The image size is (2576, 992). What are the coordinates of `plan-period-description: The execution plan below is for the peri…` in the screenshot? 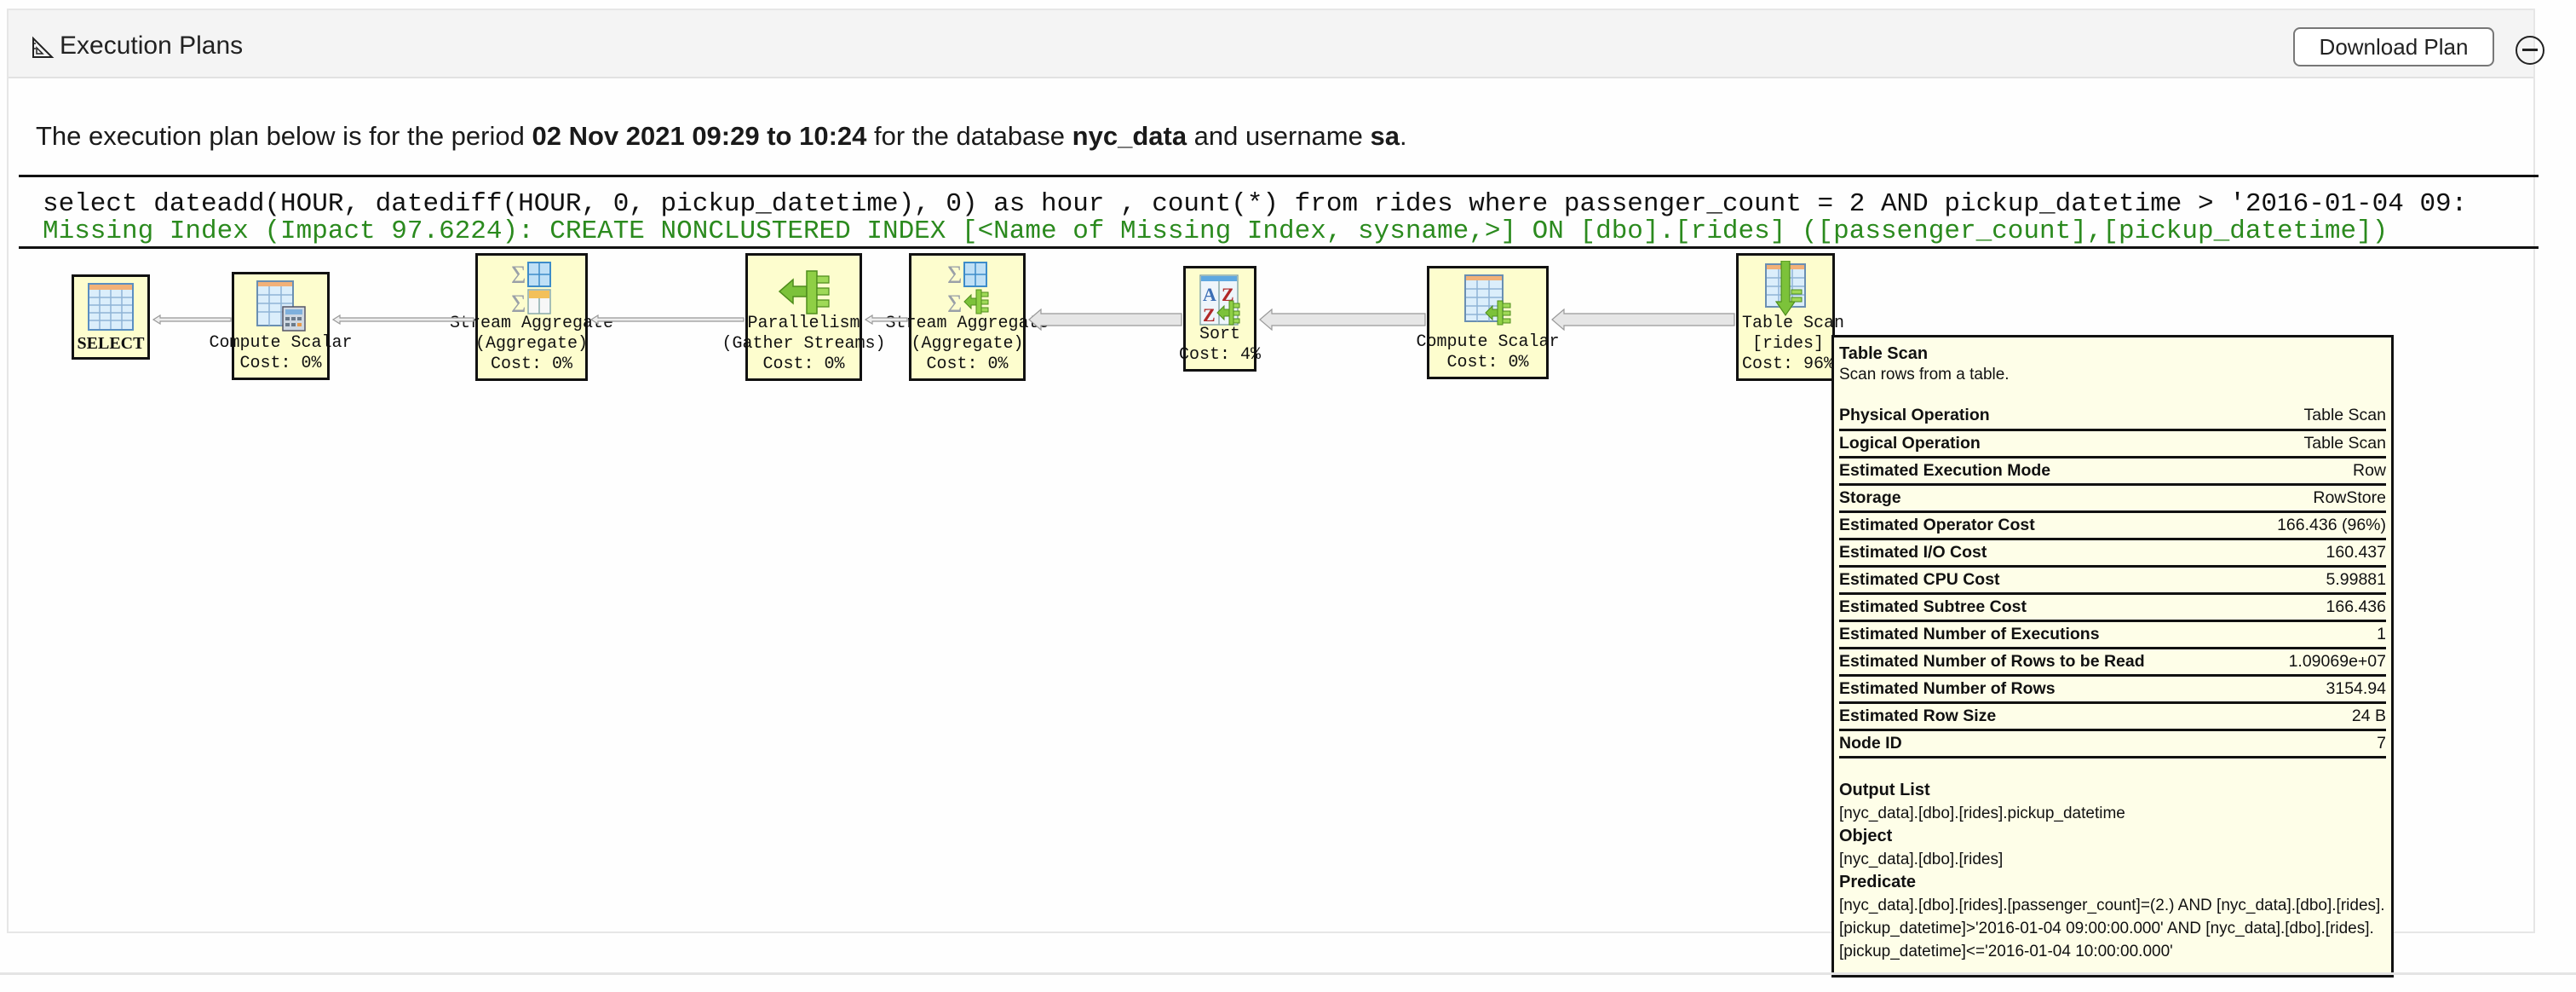 It's located at (721, 136).